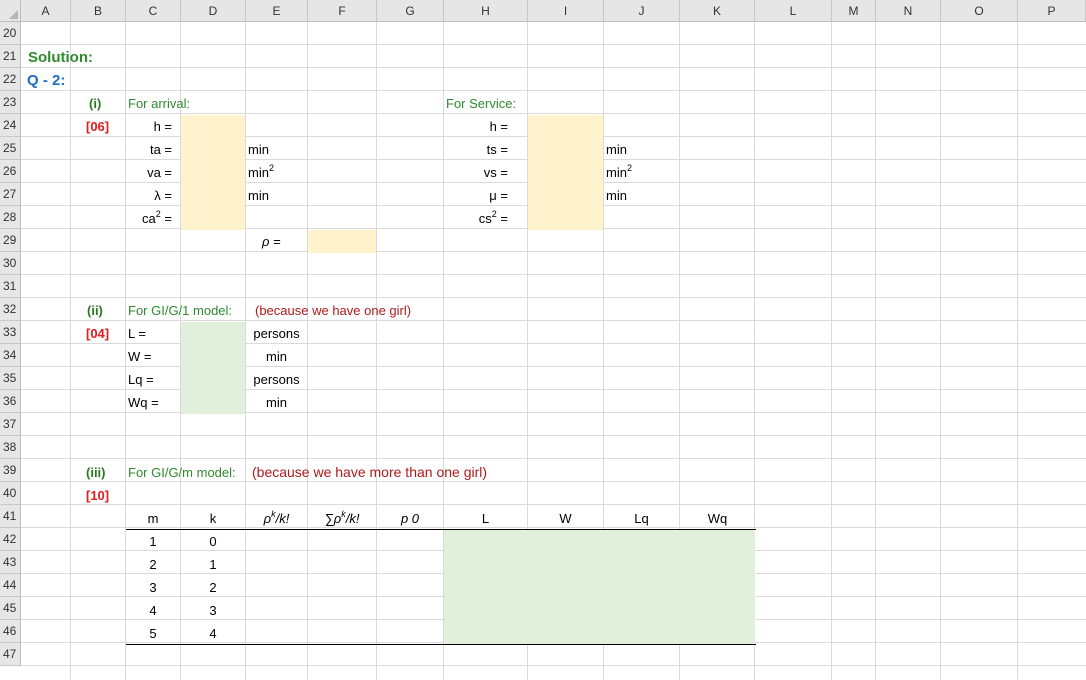 Image resolution: width=1086 pixels, height=680 pixels. I want to click on table-cell-m: 2, so click(153, 564).